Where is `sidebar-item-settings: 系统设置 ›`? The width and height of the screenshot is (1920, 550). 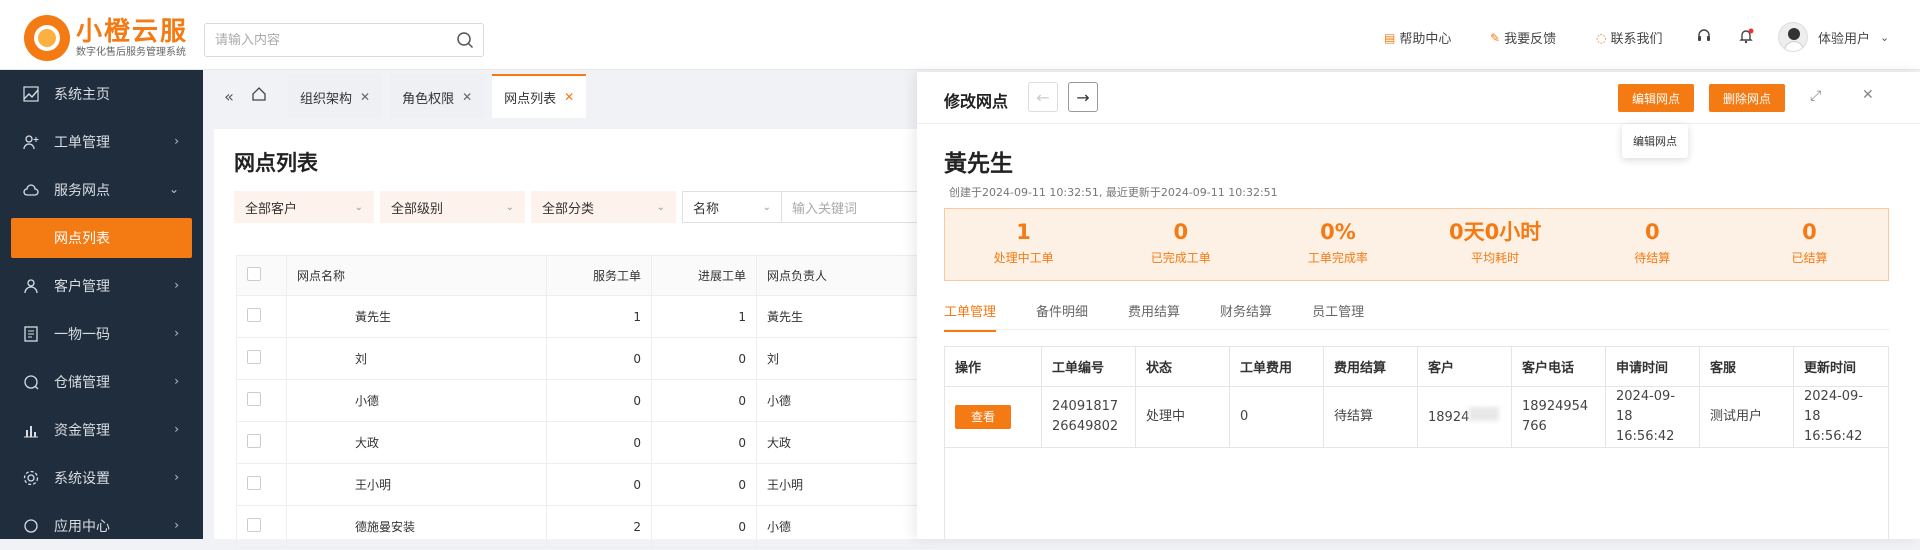
sidebar-item-settings: 系统设置 › is located at coordinates (101, 478).